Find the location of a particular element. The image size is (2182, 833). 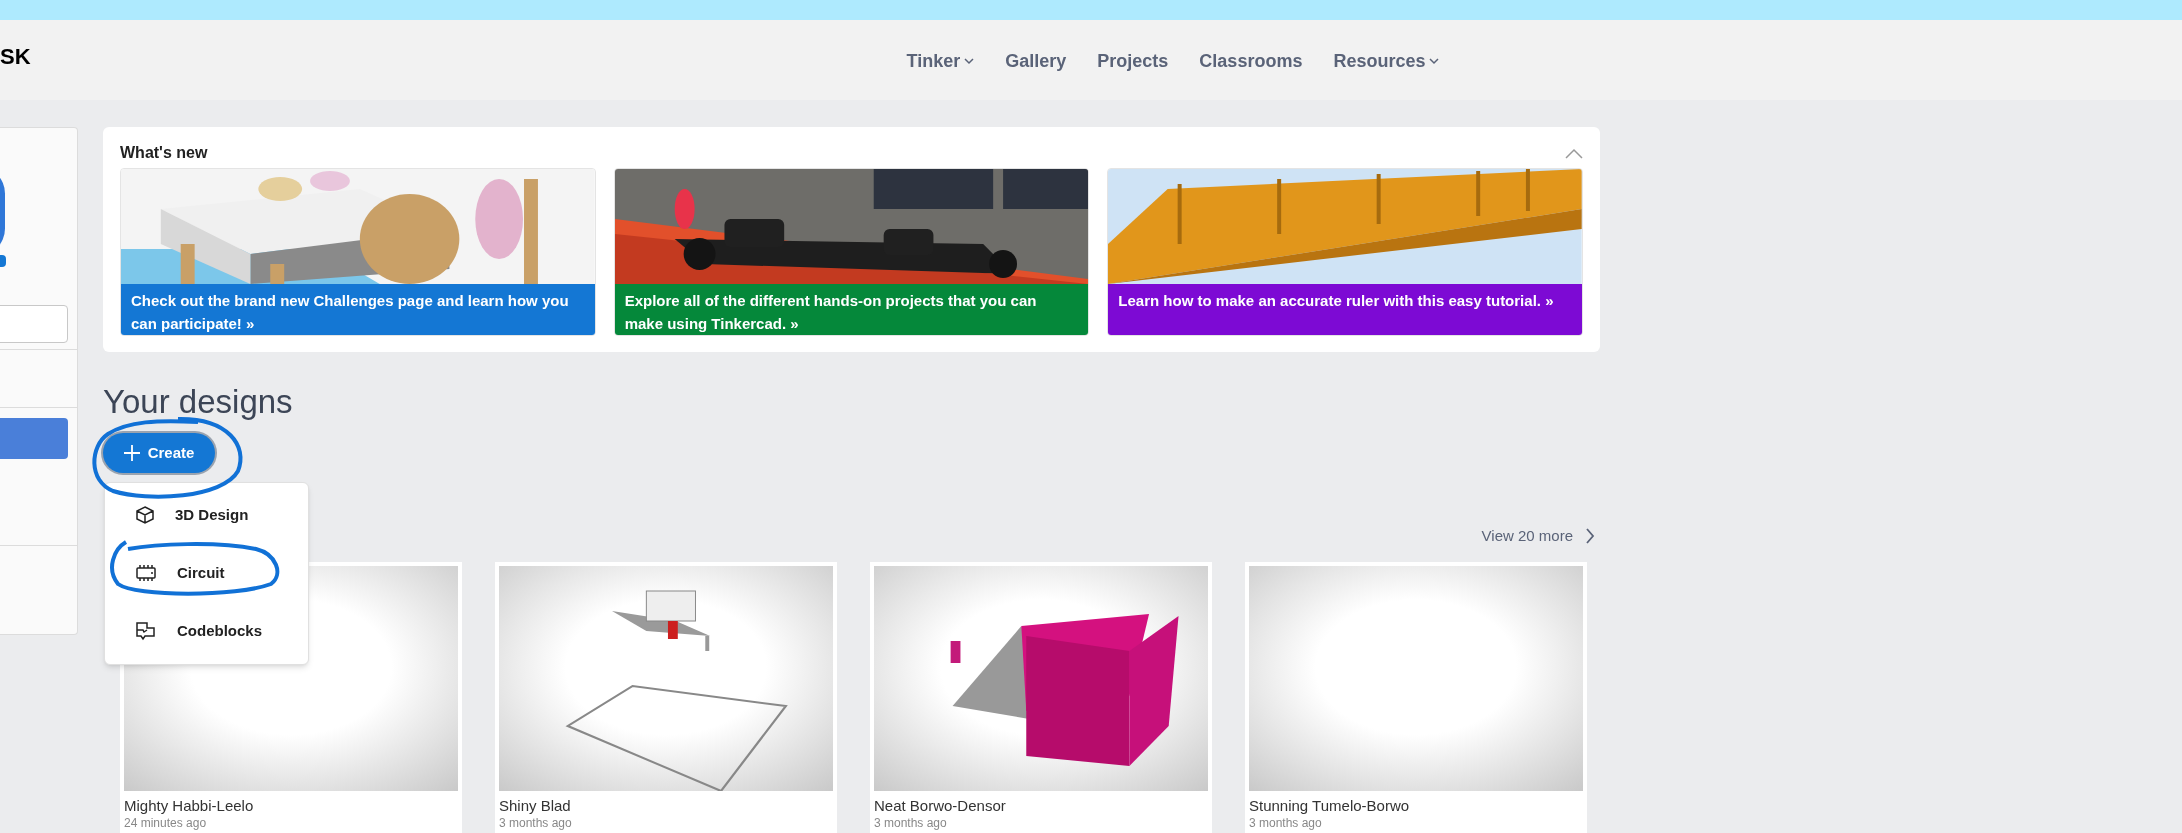

menu-item: 3D Design is located at coordinates (221, 515).